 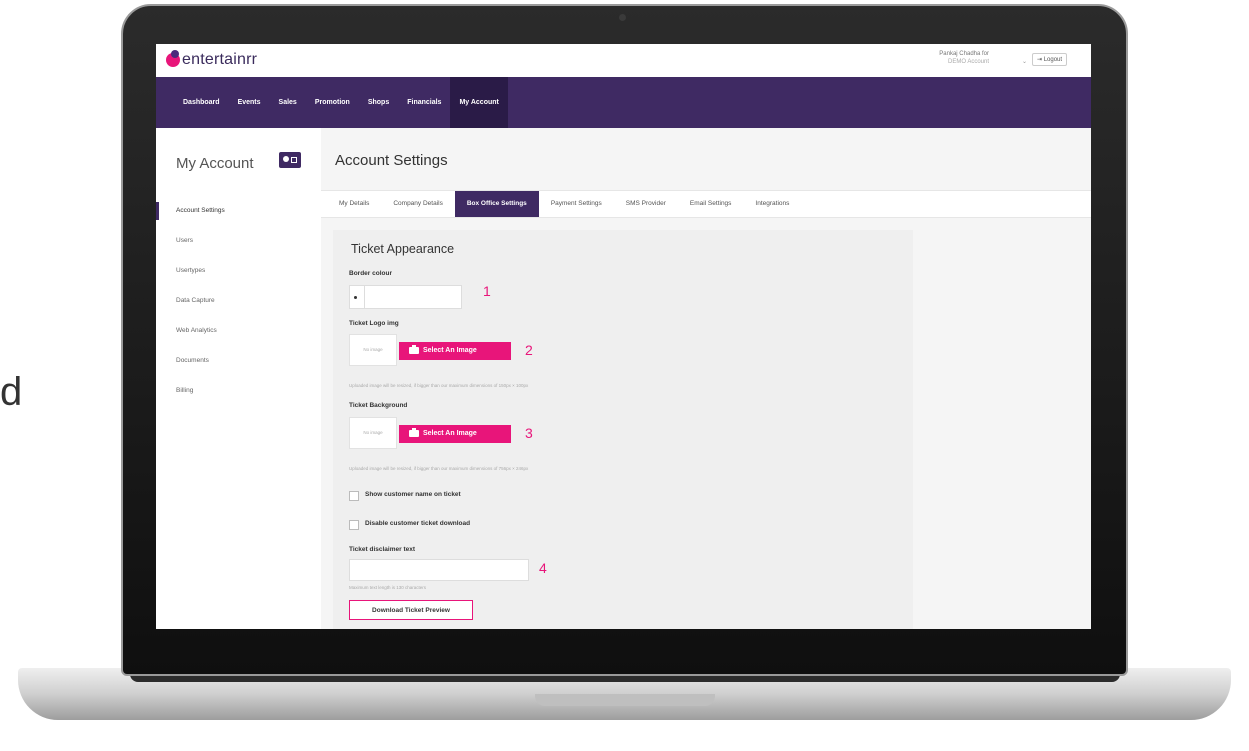 What do you see at coordinates (413, 297) in the screenshot?
I see `border-colour-input` at bounding box center [413, 297].